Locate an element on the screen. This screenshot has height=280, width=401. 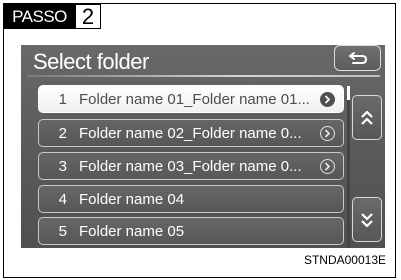
folder-number: 3 is located at coordinates (62, 166).